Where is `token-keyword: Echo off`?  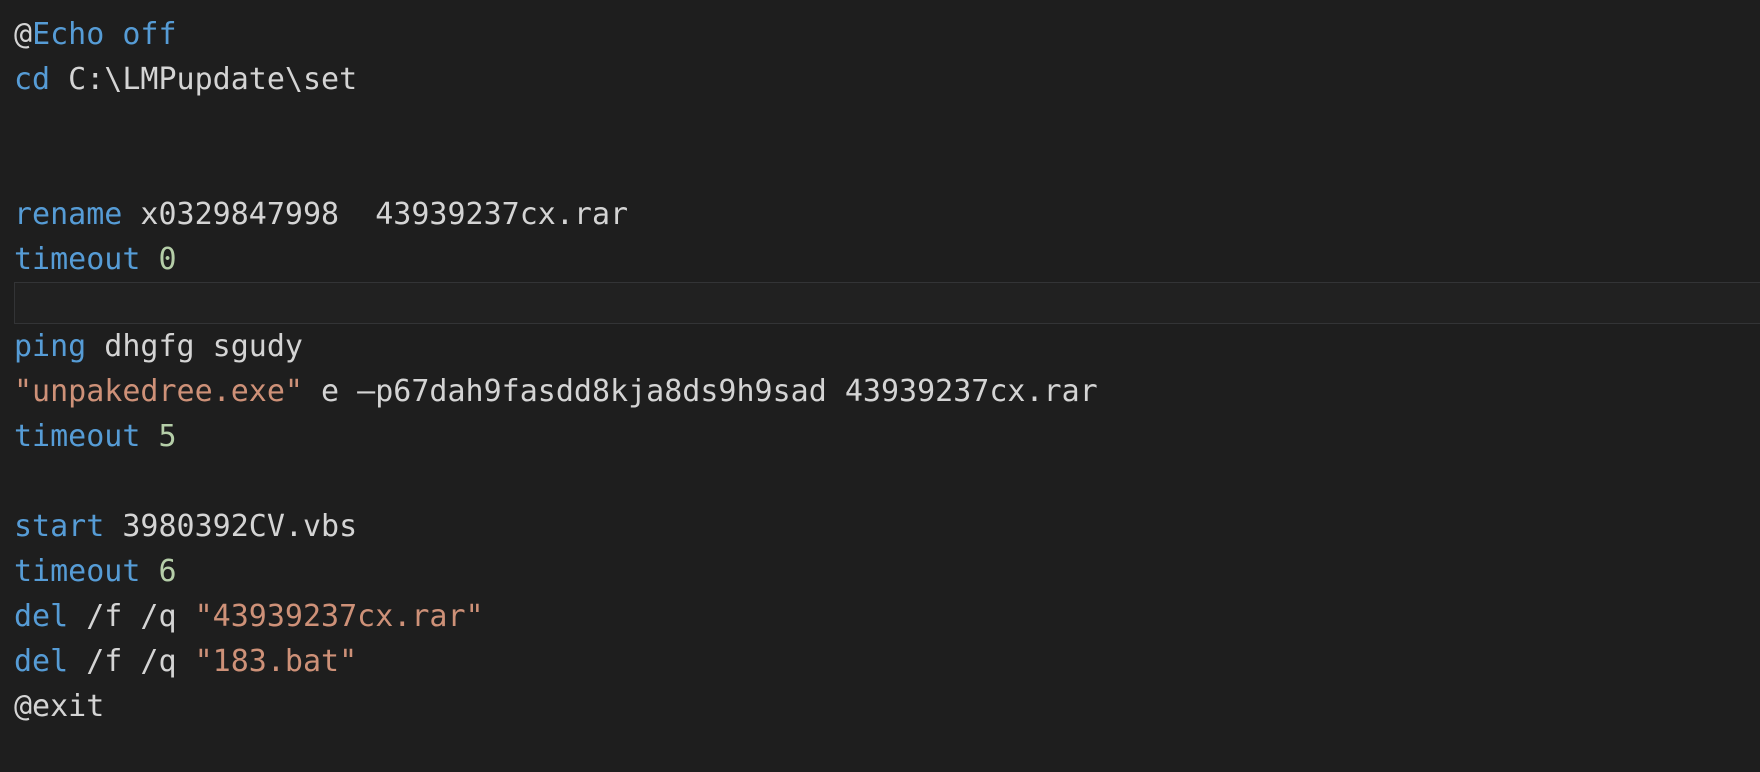 token-keyword: Echo off is located at coordinates (104, 34).